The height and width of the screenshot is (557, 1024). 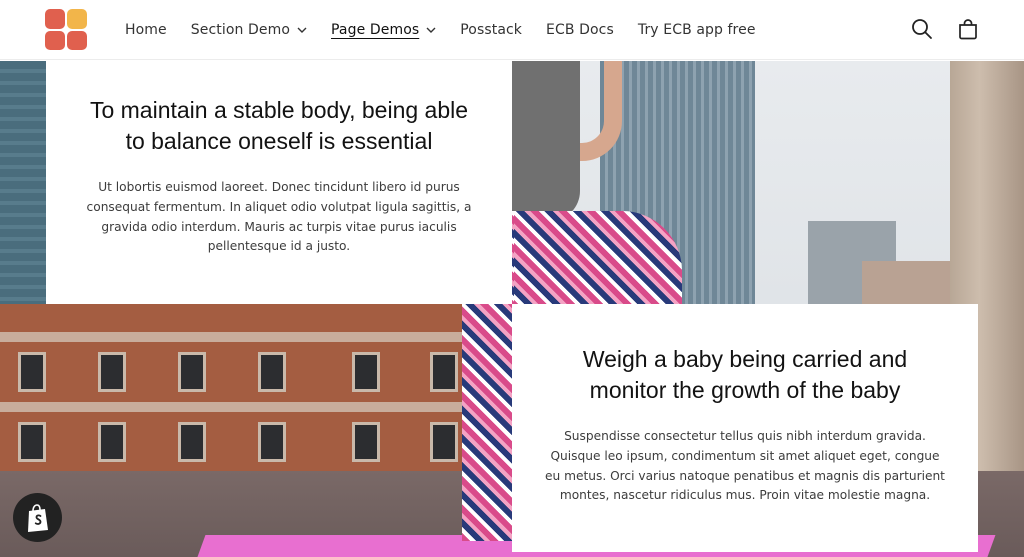 I want to click on header-actions, so click(x=945, y=29).